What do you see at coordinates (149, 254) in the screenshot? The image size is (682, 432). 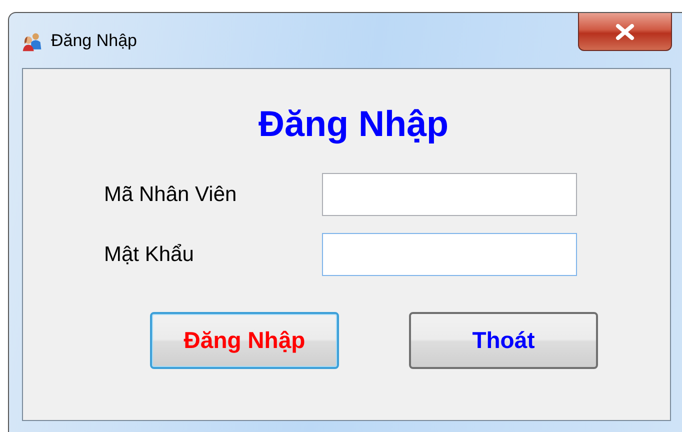 I see `field-label: Mật Khẩu` at bounding box center [149, 254].